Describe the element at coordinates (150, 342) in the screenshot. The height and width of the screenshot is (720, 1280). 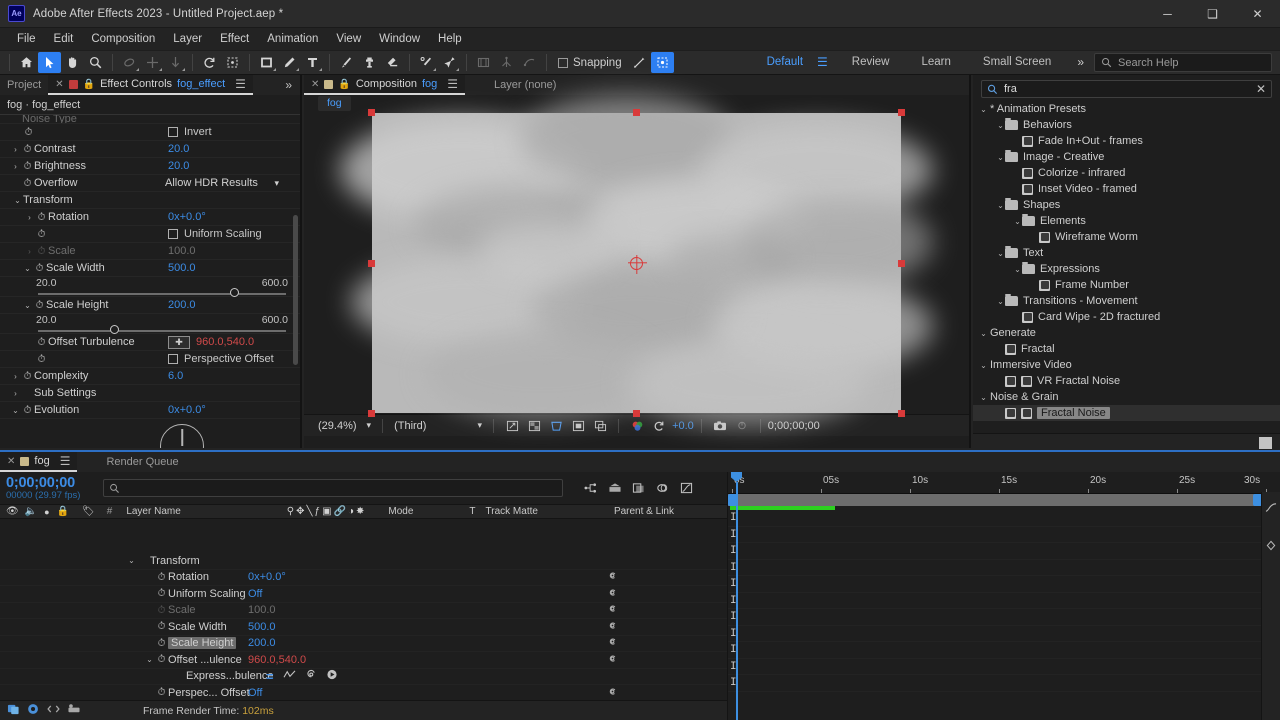
I see `ec-row-offset-turbulence: ⏱ Offset Turbulence ✚ 960.0,540.0` at that location.